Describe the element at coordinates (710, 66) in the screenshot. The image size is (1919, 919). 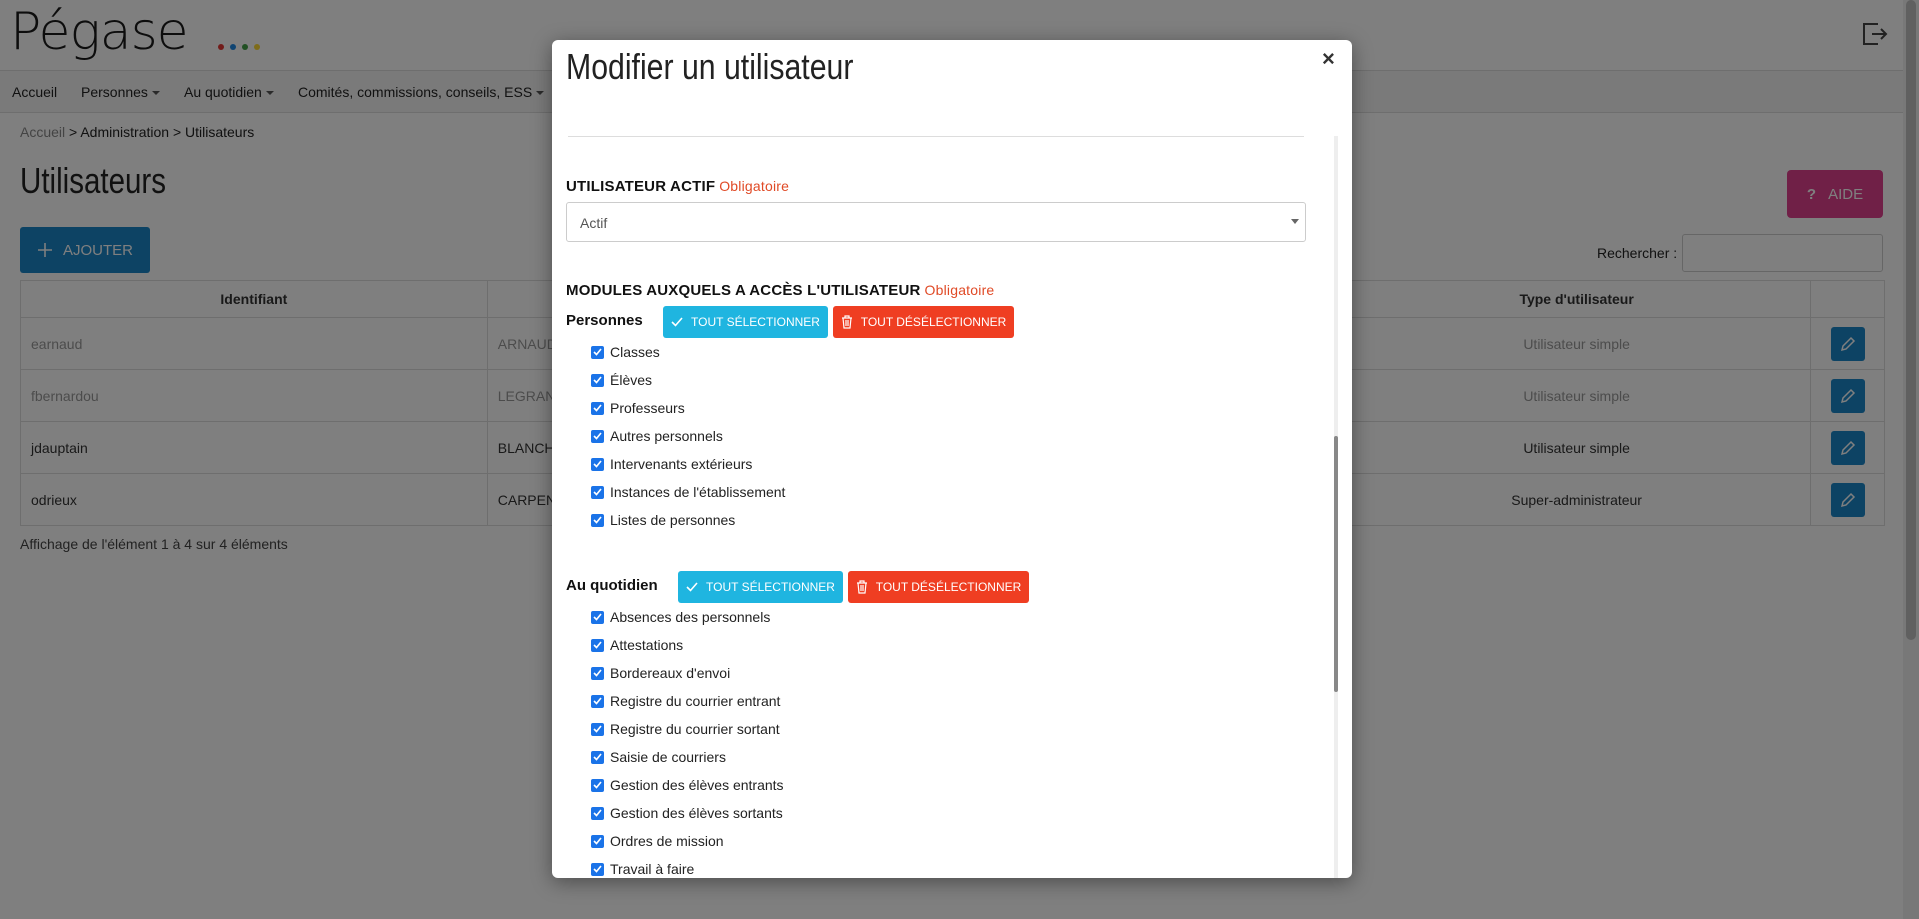
I see `modal-title: Modifier un utilisateur` at that location.